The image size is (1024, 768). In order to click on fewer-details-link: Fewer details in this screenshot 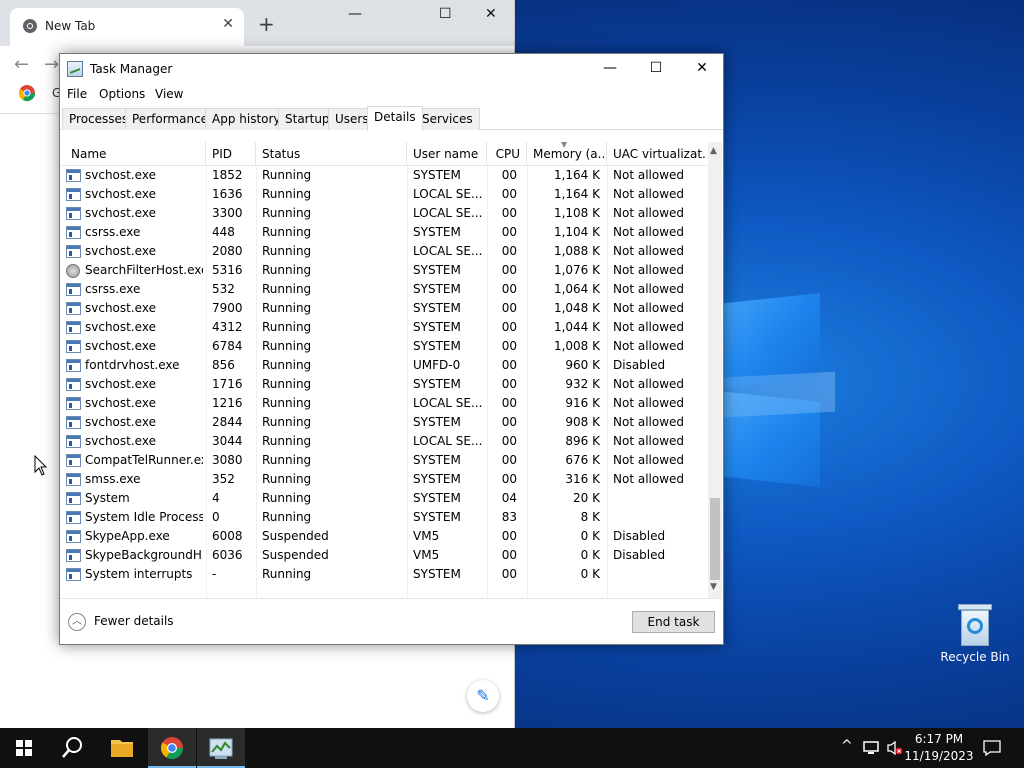, I will do `click(134, 621)`.